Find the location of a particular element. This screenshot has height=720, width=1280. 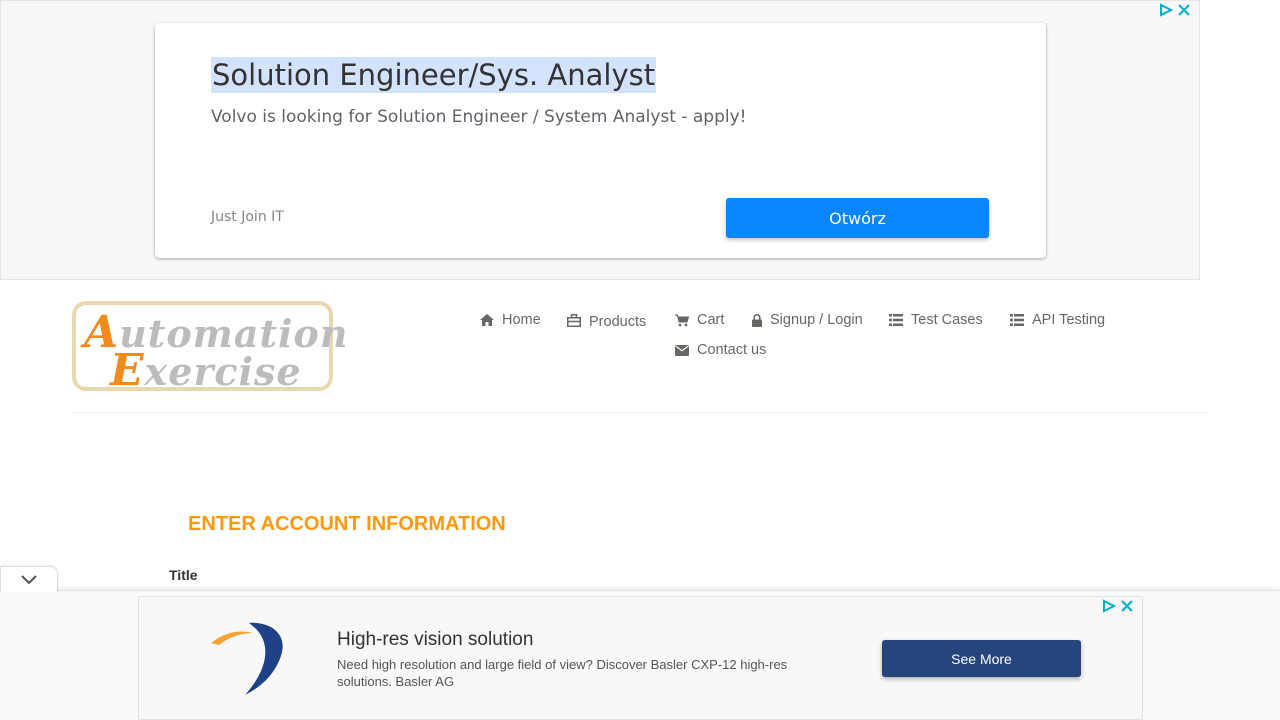

site-logo: Automation Exercise is located at coordinates (209, 348).